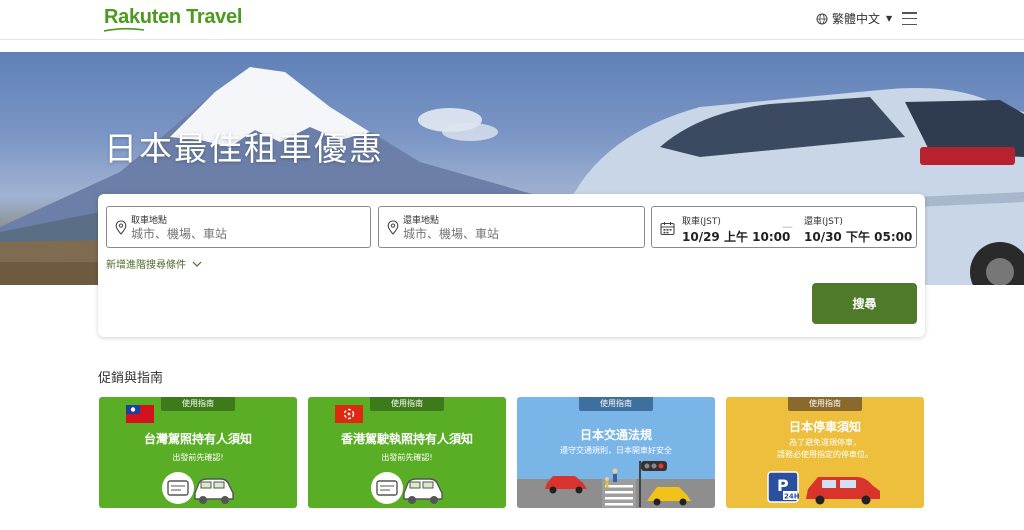 The width and height of the screenshot is (1024, 530). I want to click on advanced-search-label: 新增進階搜尋條件, so click(146, 265).